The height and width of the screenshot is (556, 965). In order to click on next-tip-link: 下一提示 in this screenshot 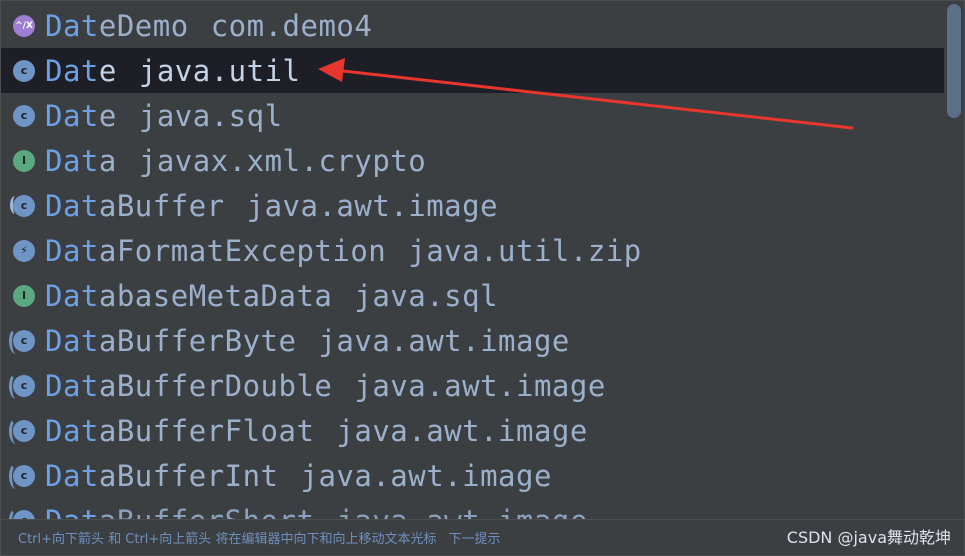, I will do `click(474, 537)`.